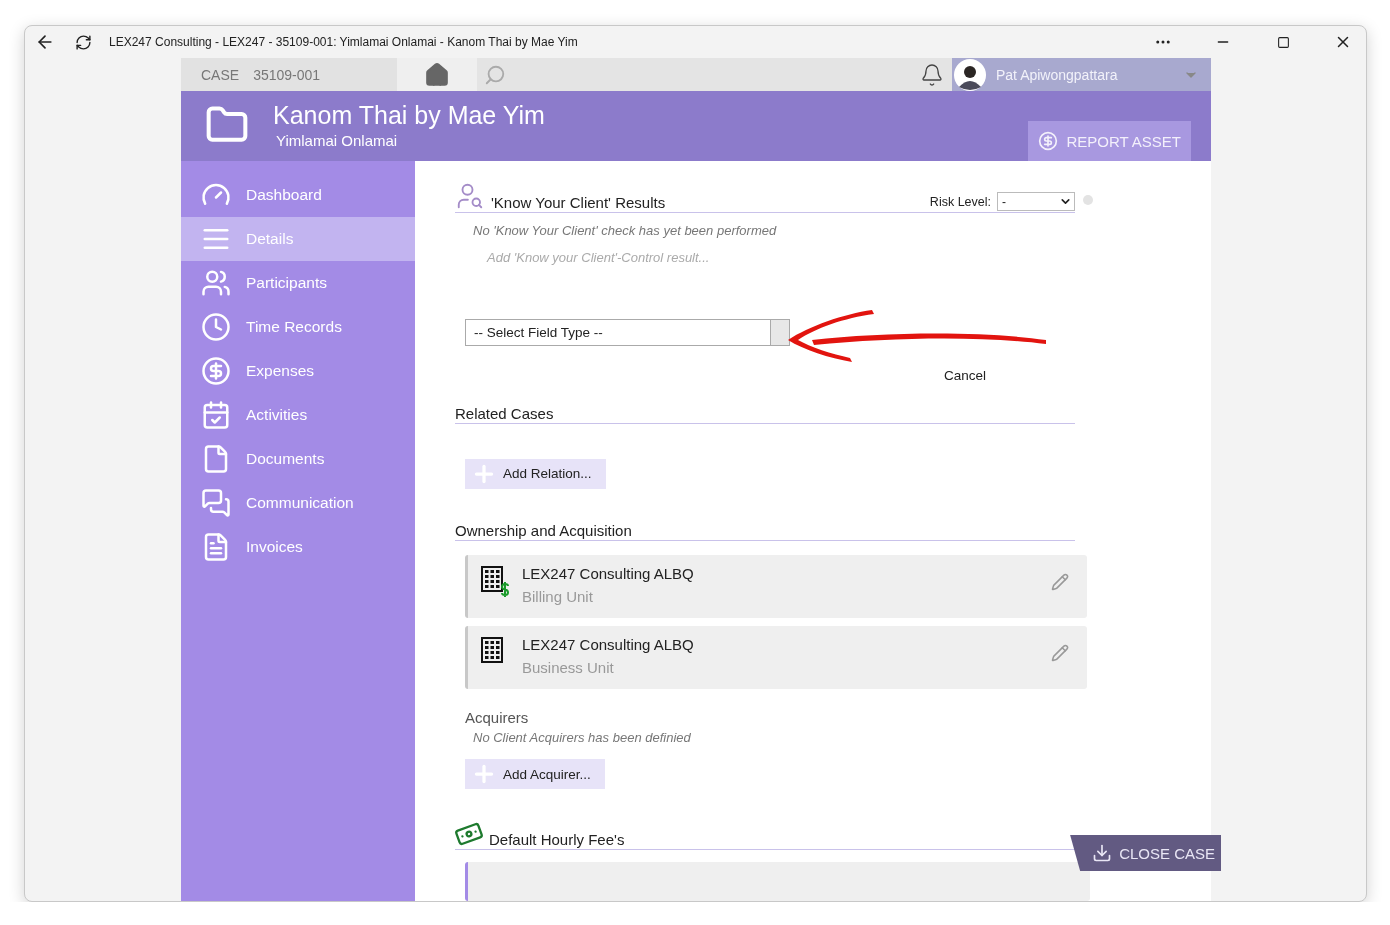 This screenshot has height=925, width=1390. What do you see at coordinates (298, 195) in the screenshot?
I see `sidebar-item: Dashboard` at bounding box center [298, 195].